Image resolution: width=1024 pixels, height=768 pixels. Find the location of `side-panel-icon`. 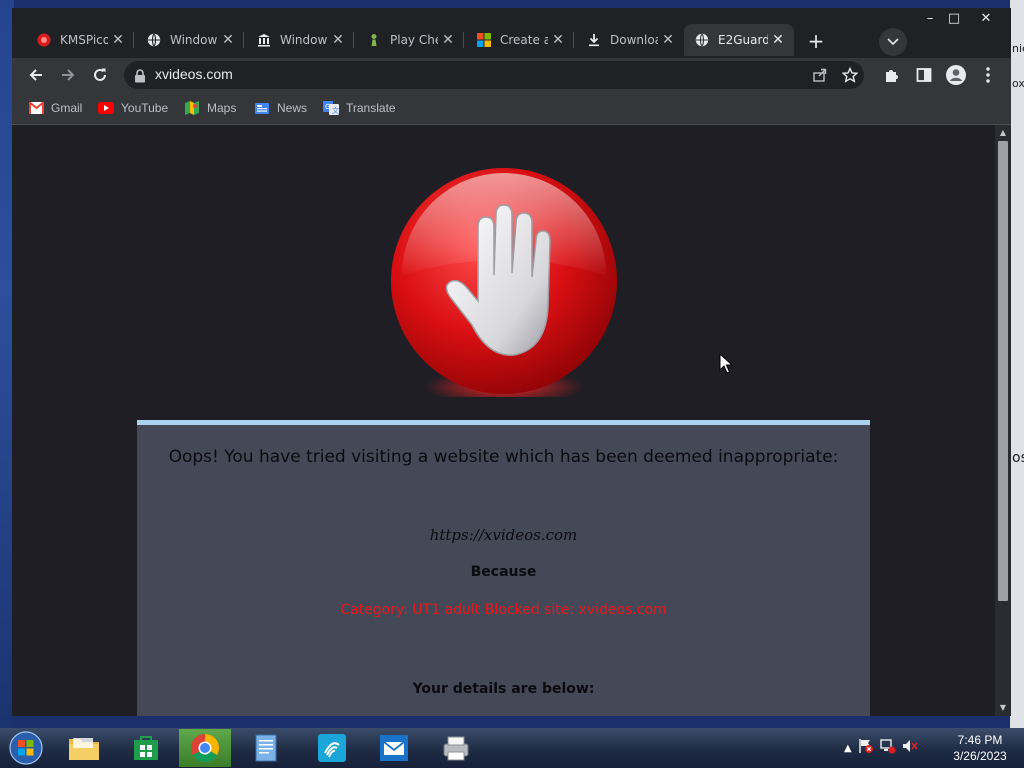

side-panel-icon is located at coordinates (924, 75).